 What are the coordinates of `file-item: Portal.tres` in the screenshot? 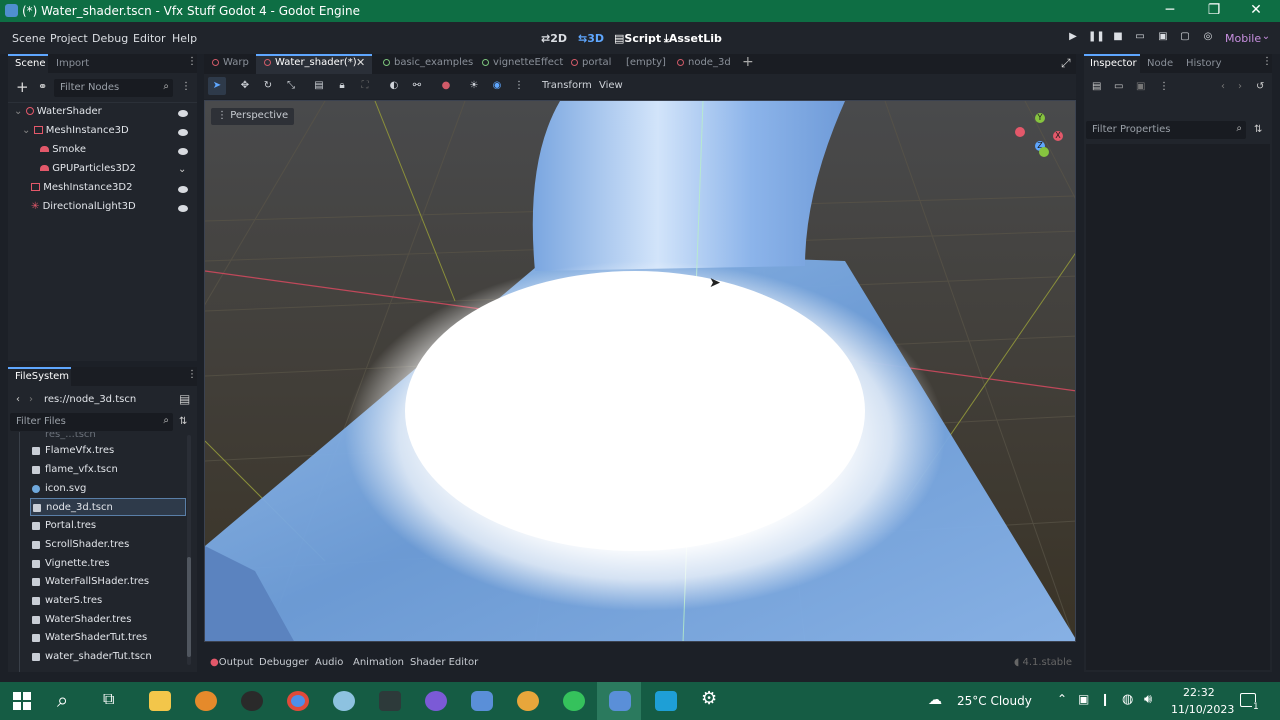 It's located at (108, 526).